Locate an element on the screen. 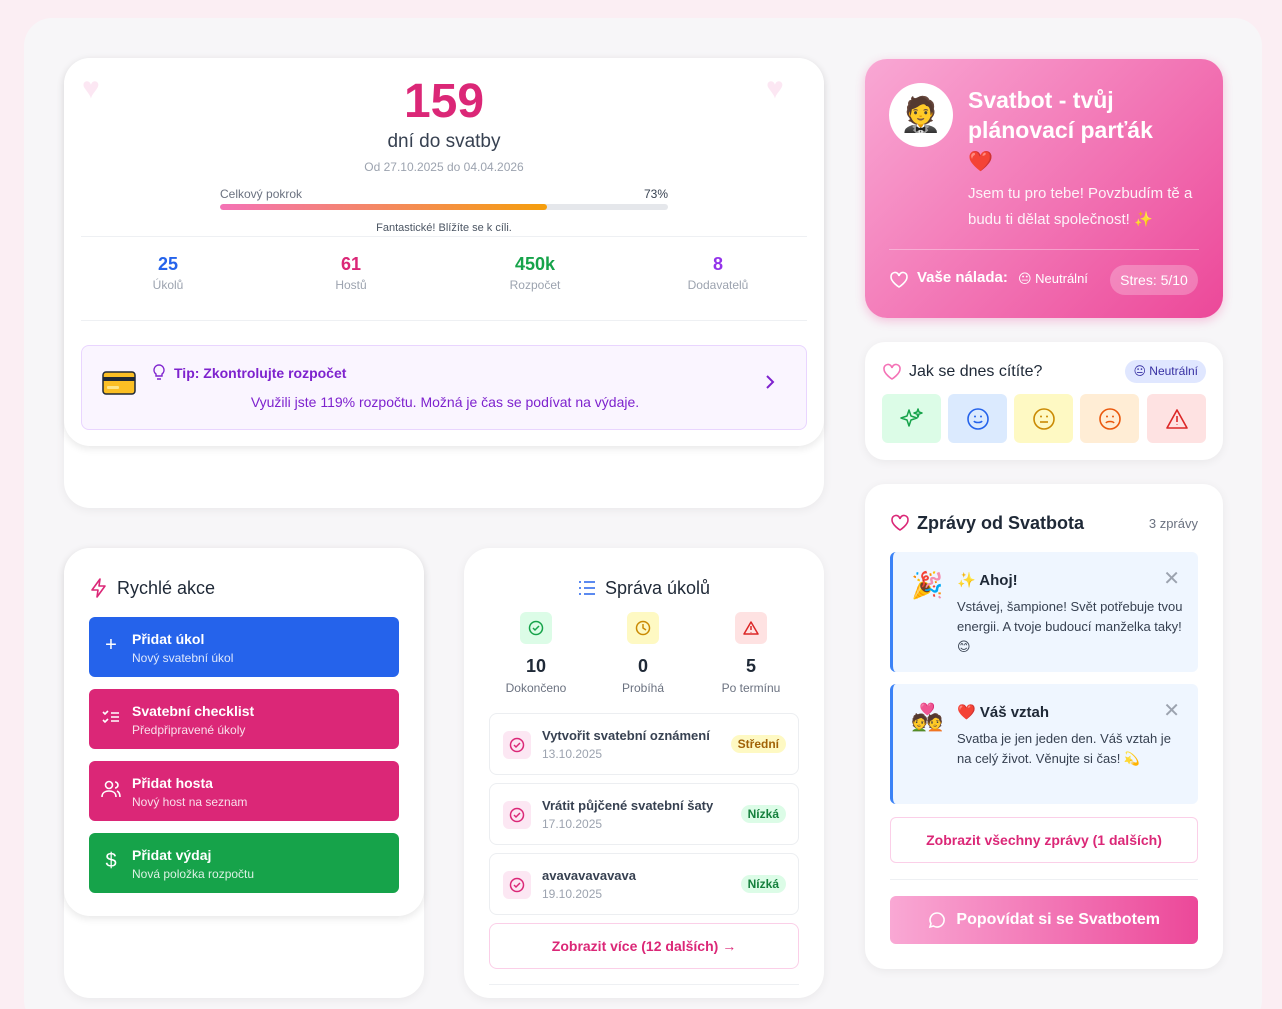 This screenshot has width=1282, height=1009. add-guest-button: Přidat hosta Nový host na seznam is located at coordinates (244, 791).